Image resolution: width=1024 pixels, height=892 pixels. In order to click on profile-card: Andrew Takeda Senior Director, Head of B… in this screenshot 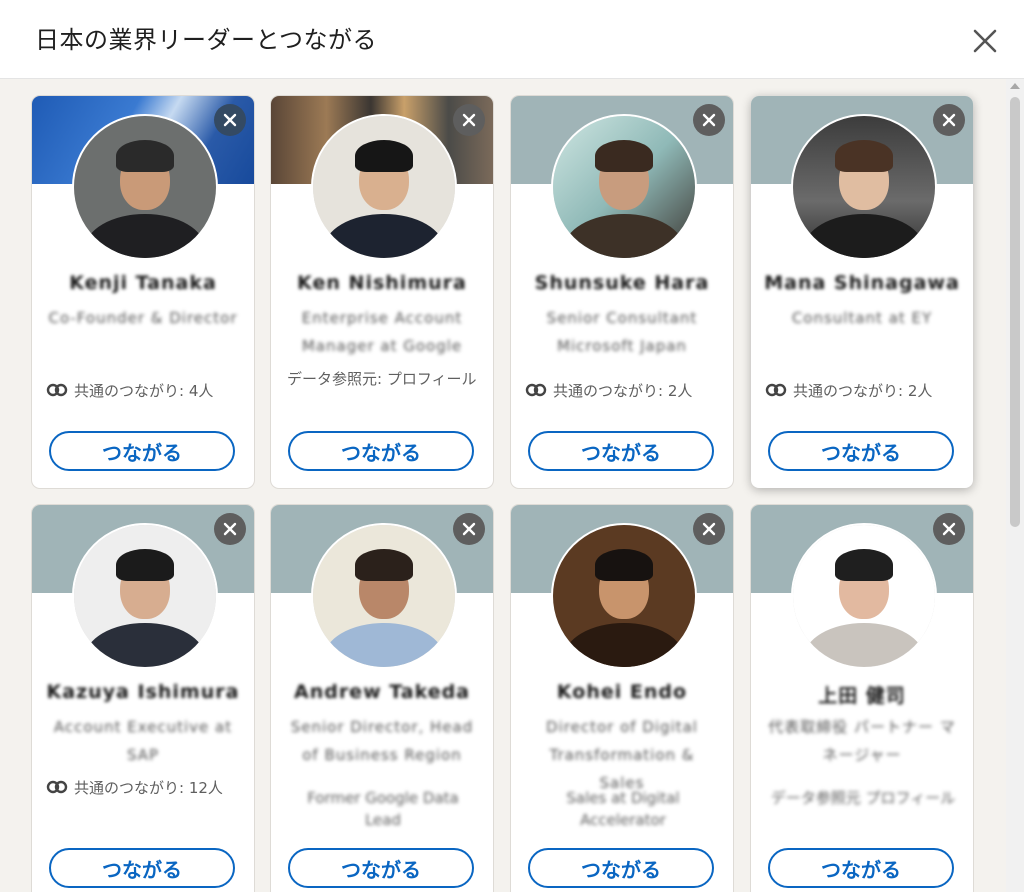, I will do `click(382, 698)`.